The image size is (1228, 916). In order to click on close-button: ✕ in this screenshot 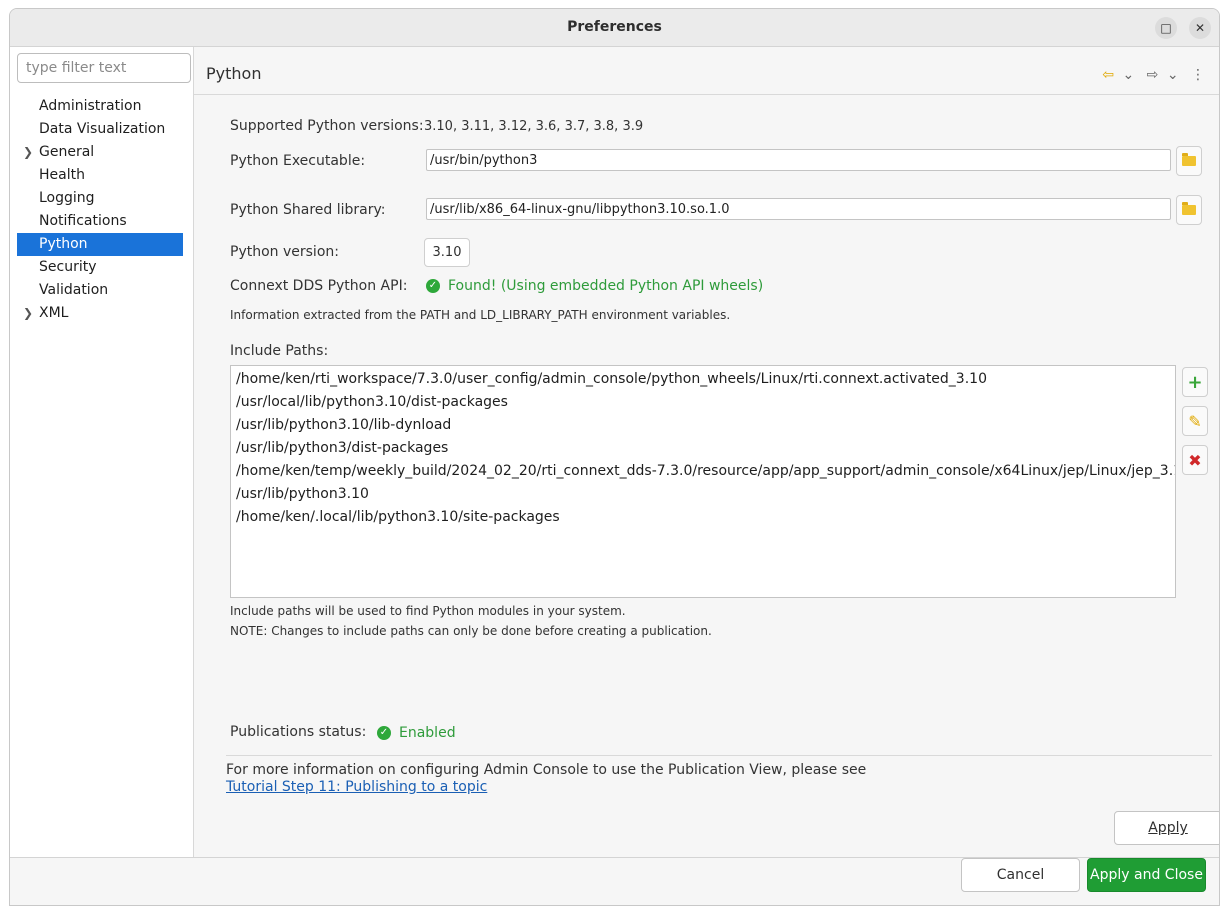, I will do `click(1200, 28)`.